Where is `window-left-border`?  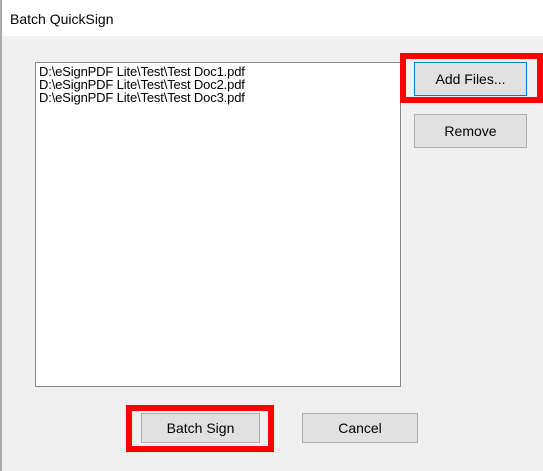
window-left-border is located at coordinates (1, 235).